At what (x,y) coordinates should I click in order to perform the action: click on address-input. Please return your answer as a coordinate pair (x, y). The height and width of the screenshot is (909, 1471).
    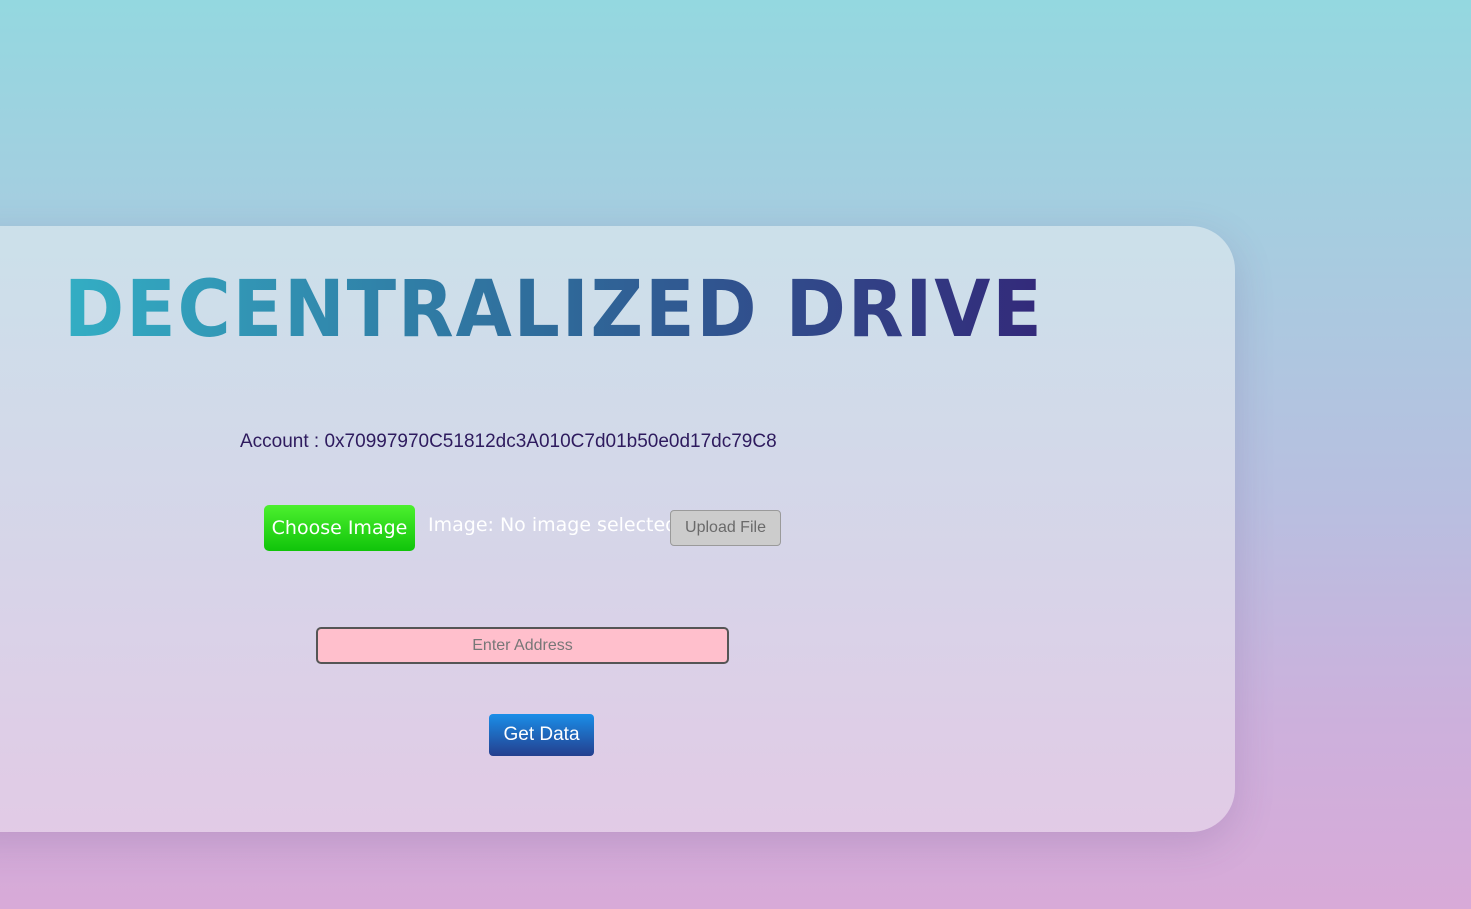
    Looking at the image, I should click on (522, 645).